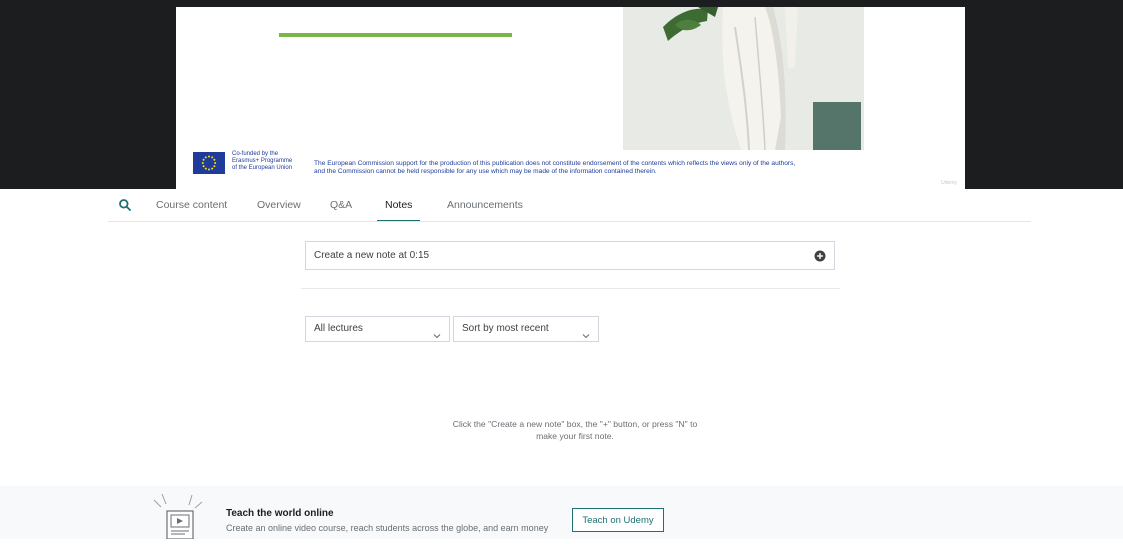  Describe the element at coordinates (569, 221) in the screenshot. I see `tabs-divider` at that location.